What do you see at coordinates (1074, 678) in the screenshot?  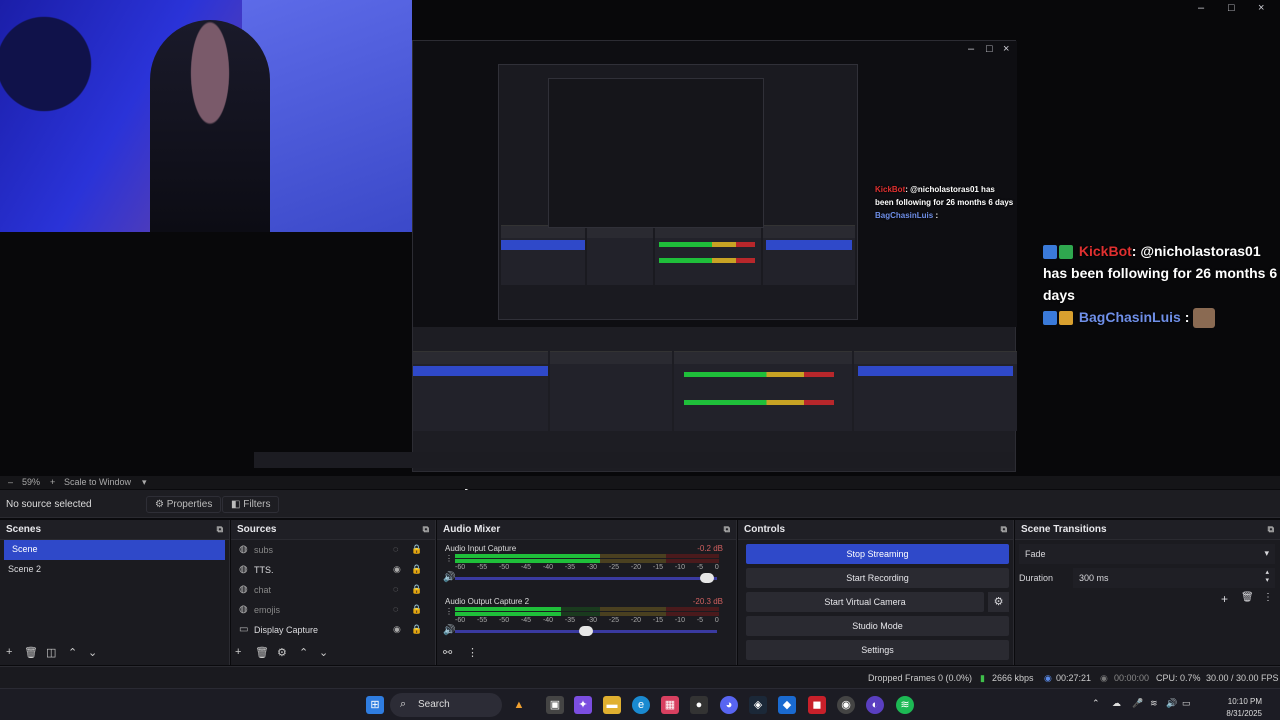 I see `stream-time: 00:27:21` at bounding box center [1074, 678].